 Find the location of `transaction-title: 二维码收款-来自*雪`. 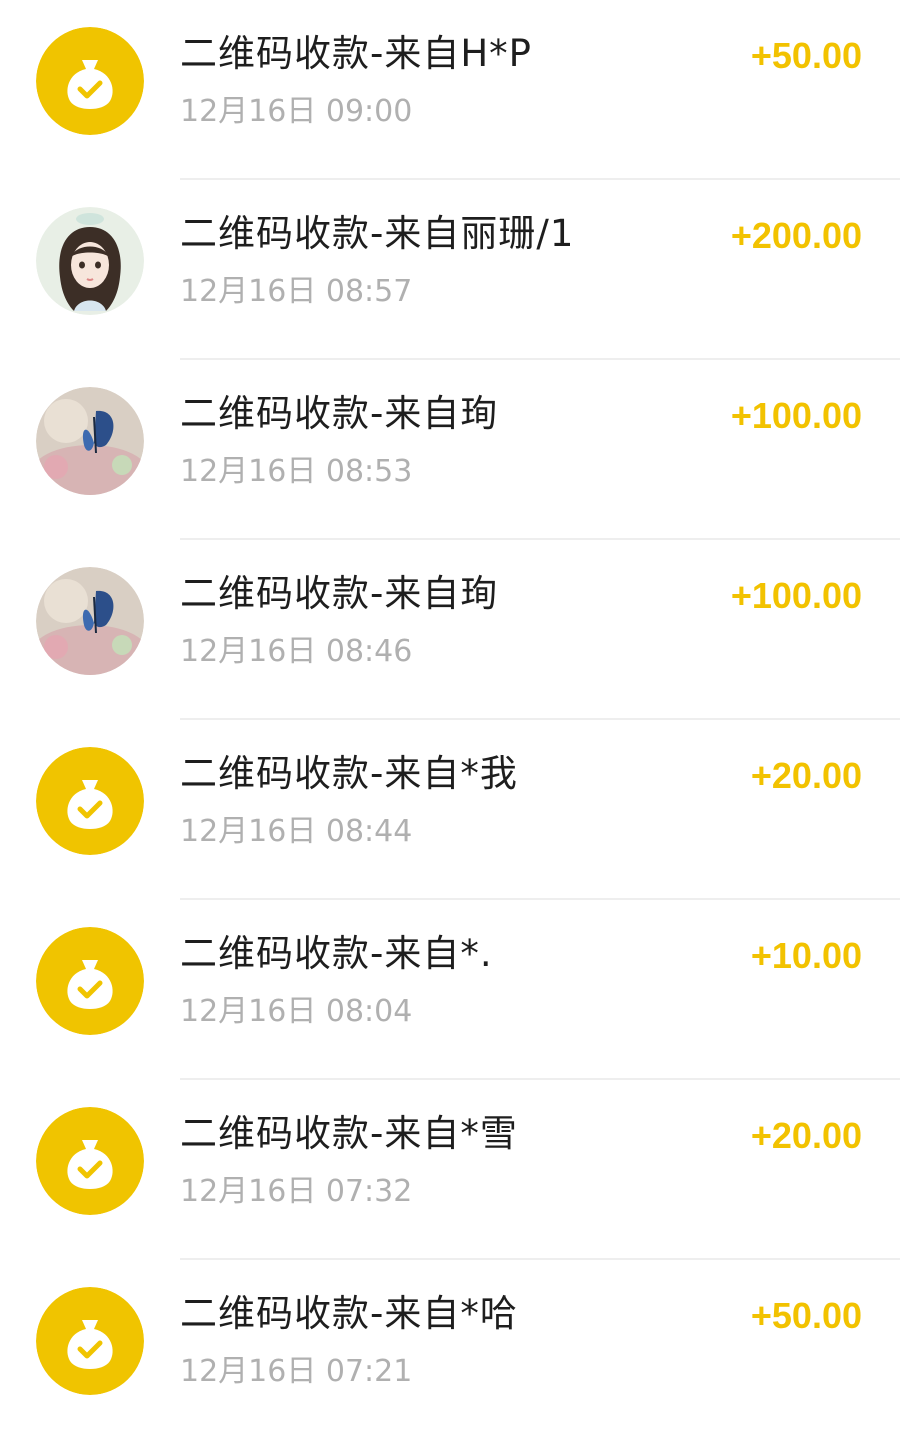

transaction-title: 二维码收款-来自*雪 is located at coordinates (349, 1133).